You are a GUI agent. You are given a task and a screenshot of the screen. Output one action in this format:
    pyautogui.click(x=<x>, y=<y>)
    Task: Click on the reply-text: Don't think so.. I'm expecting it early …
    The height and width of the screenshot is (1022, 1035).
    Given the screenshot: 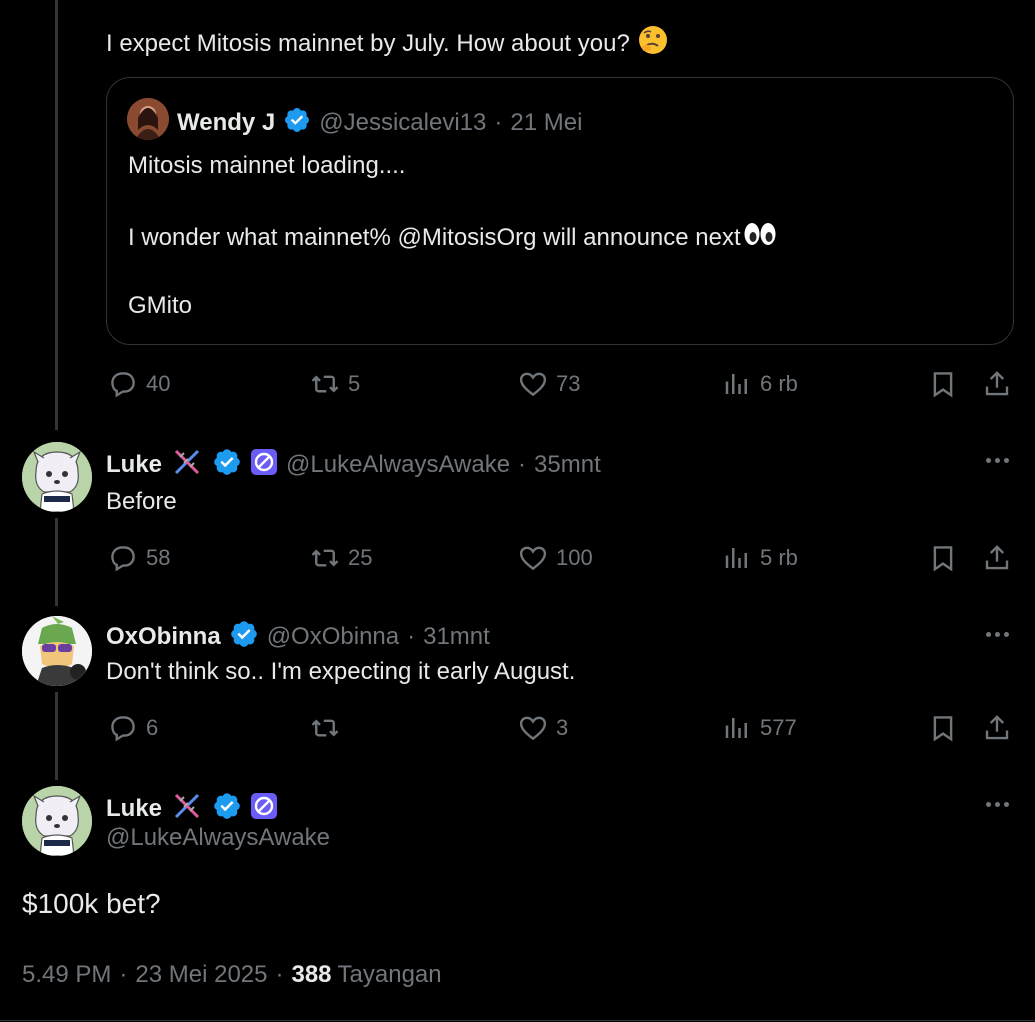 What is the action you would take?
    pyautogui.click(x=341, y=671)
    